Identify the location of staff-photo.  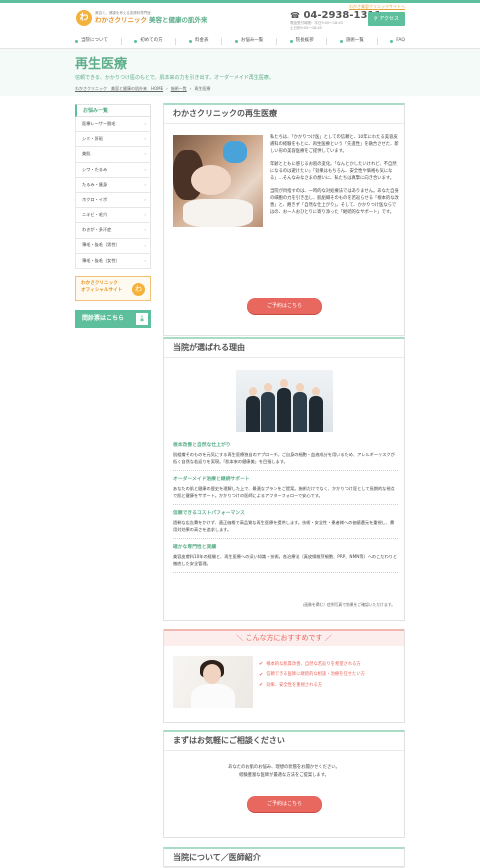
(284, 401).